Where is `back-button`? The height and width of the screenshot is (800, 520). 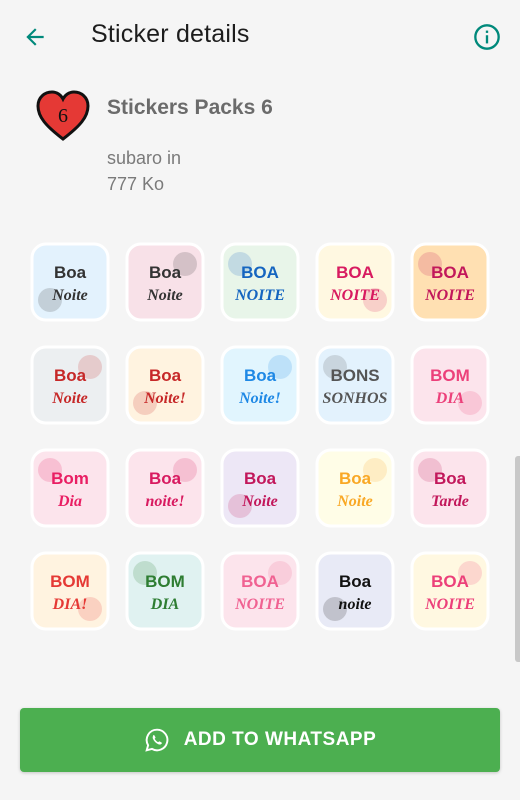 back-button is located at coordinates (35, 37).